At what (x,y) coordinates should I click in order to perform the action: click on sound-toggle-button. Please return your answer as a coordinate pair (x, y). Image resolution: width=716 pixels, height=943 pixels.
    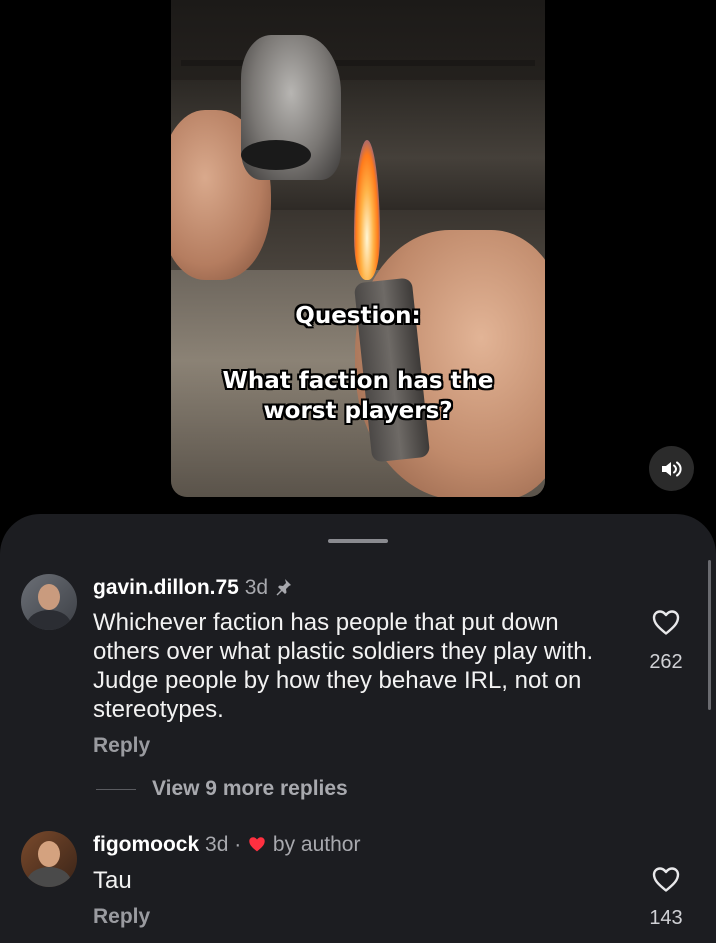
    Looking at the image, I should click on (671, 468).